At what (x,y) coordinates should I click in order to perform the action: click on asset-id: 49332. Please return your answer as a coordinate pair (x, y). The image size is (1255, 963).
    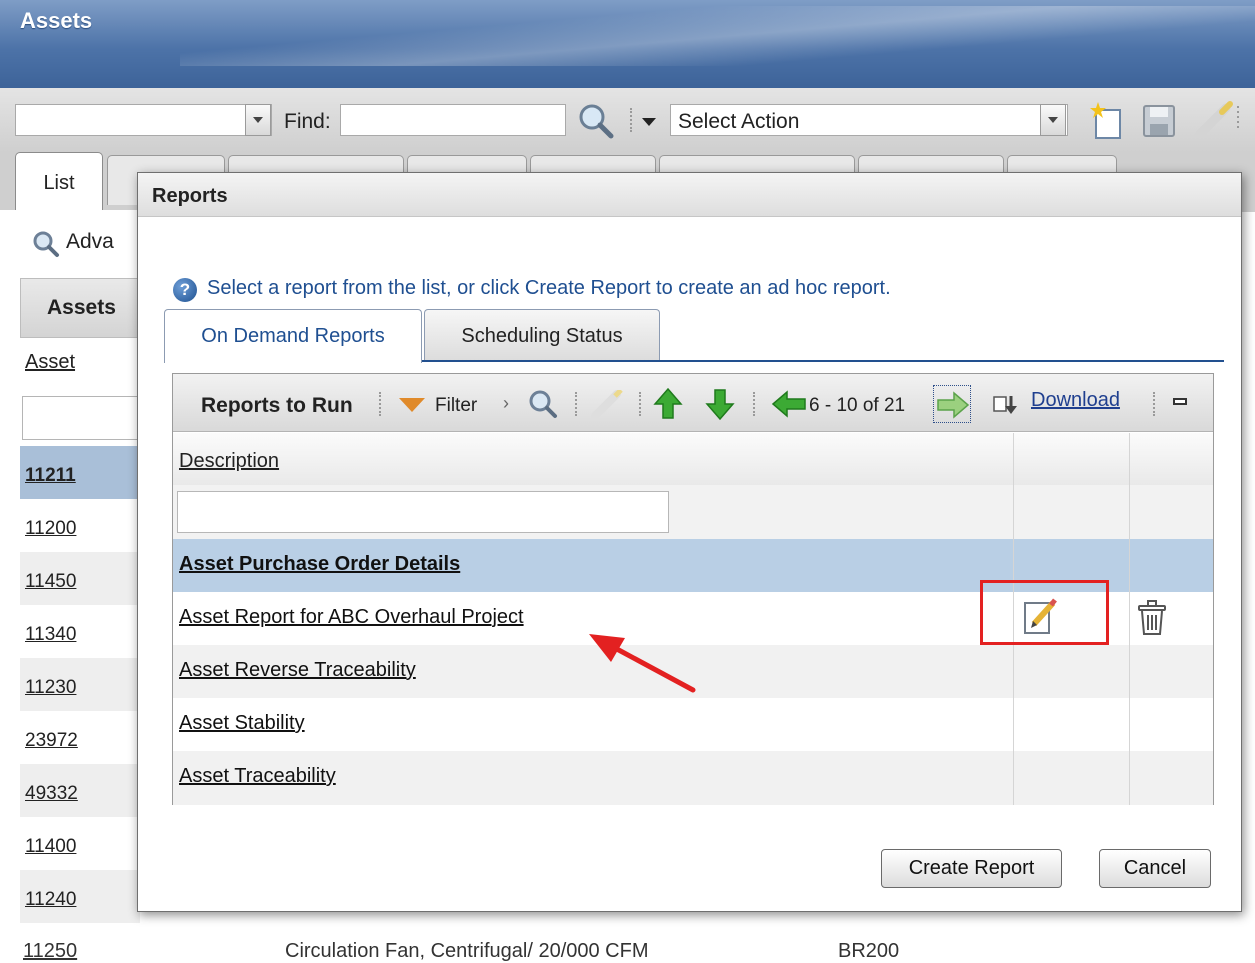
    Looking at the image, I should click on (51, 793).